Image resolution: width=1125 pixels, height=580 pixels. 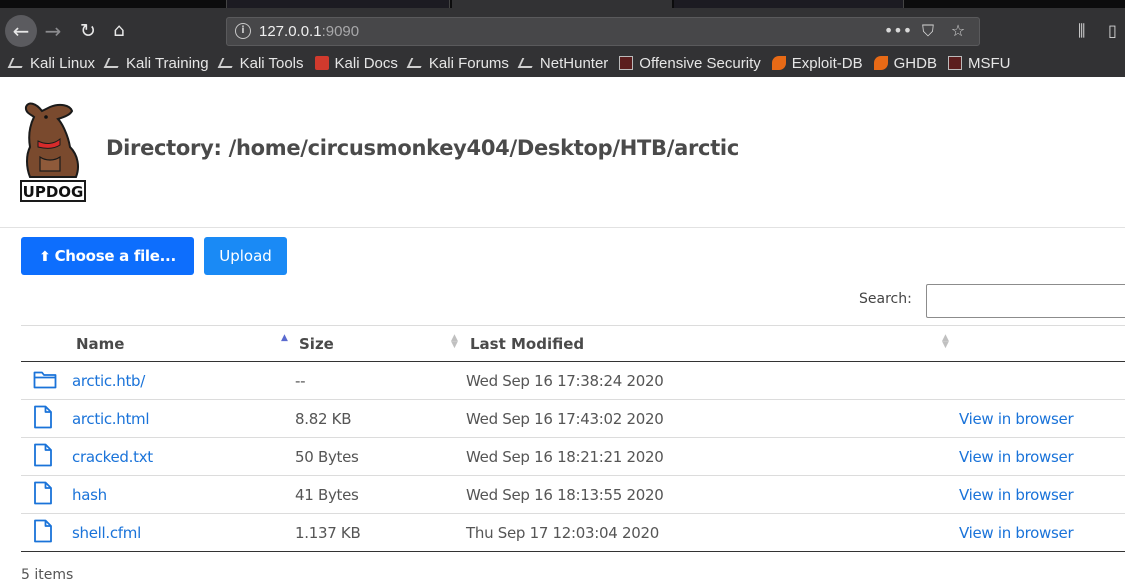 What do you see at coordinates (284, 338) in the screenshot?
I see `sort-asc-icon: ▲` at bounding box center [284, 338].